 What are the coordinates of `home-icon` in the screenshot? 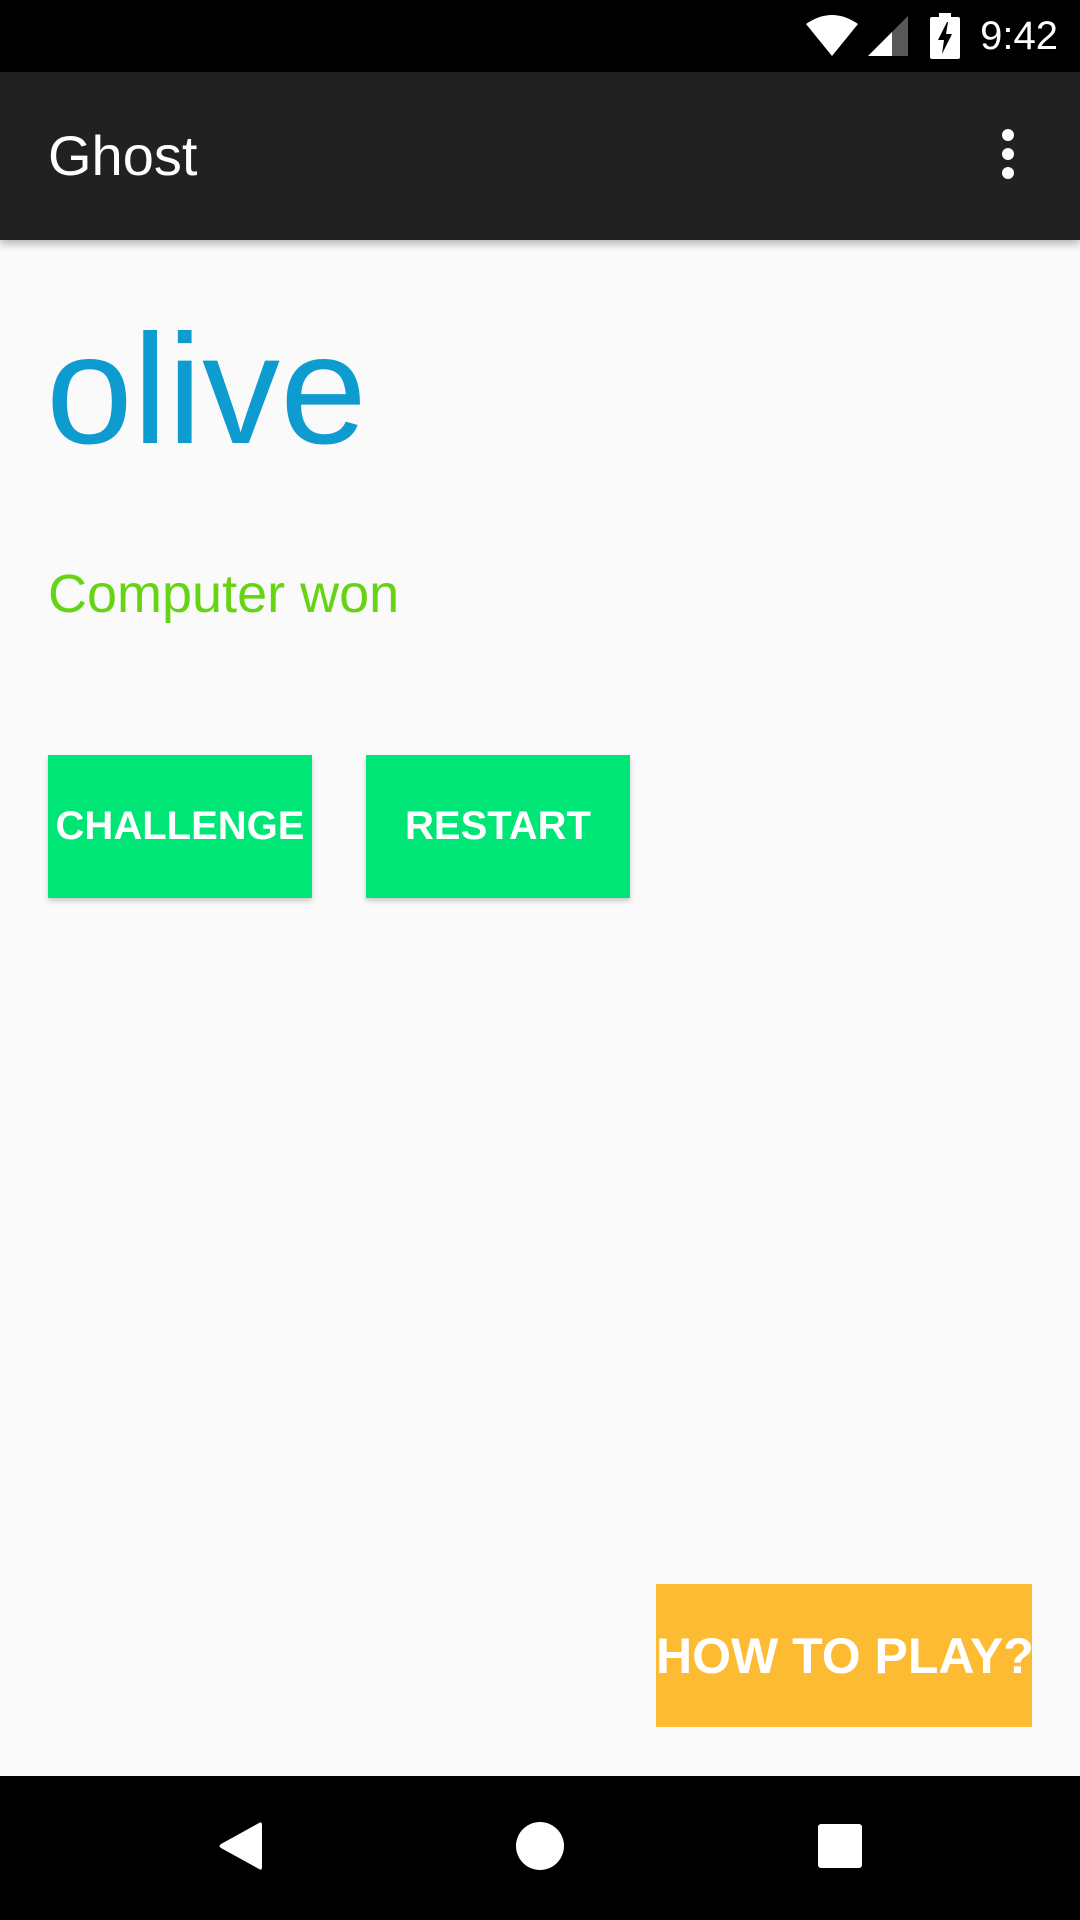 It's located at (540, 1848).